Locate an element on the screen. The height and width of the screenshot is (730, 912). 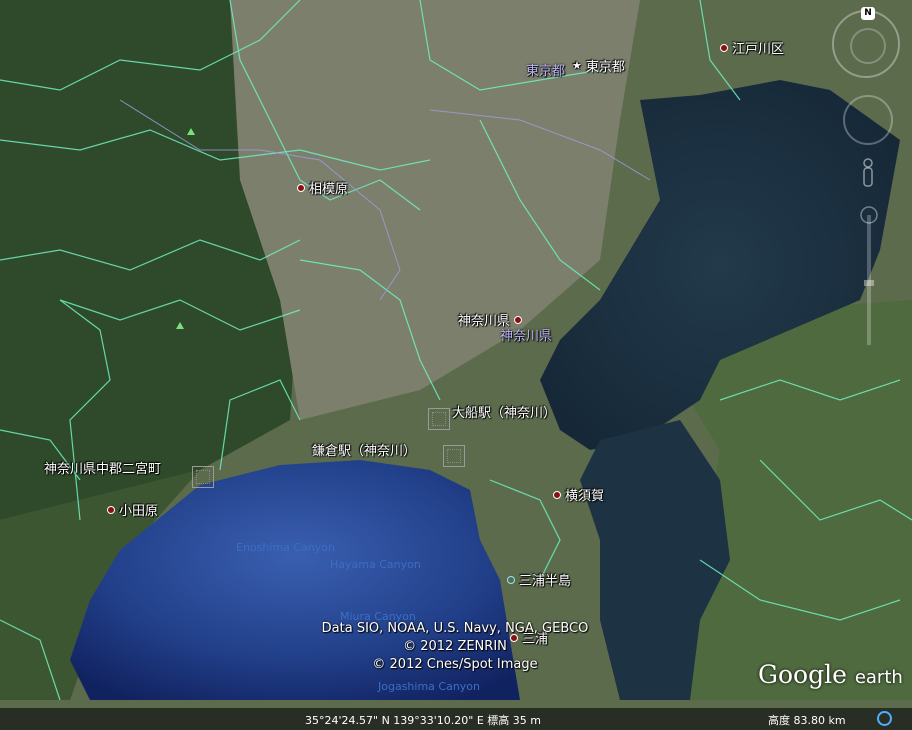
cursor-coordinates: 35°24'24.57" N 139°33'10.20" E 標高 35 m is located at coordinates (423, 720).